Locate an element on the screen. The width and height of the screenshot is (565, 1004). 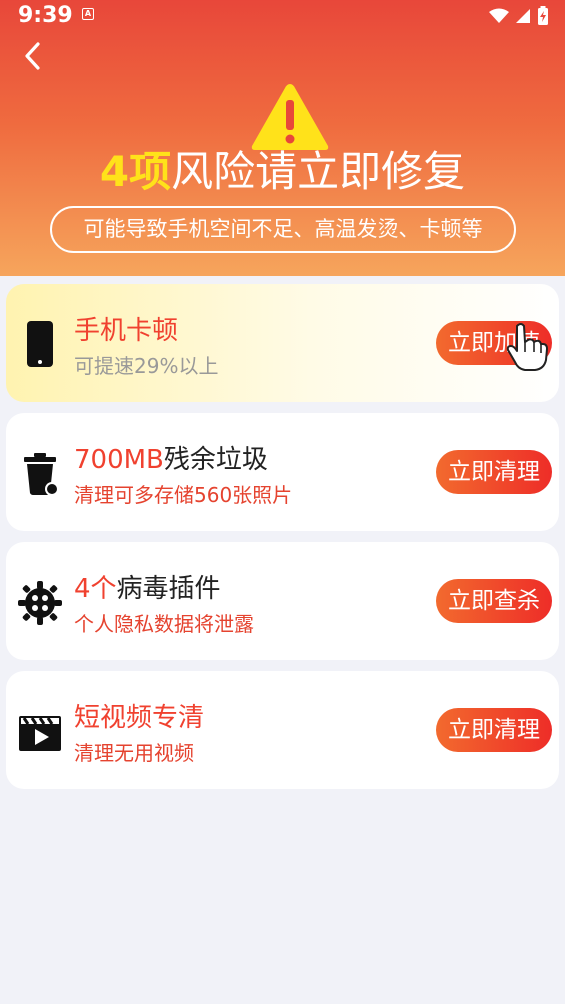
card-subtitle: 个人隐私数据将泄露 is located at coordinates (164, 624).